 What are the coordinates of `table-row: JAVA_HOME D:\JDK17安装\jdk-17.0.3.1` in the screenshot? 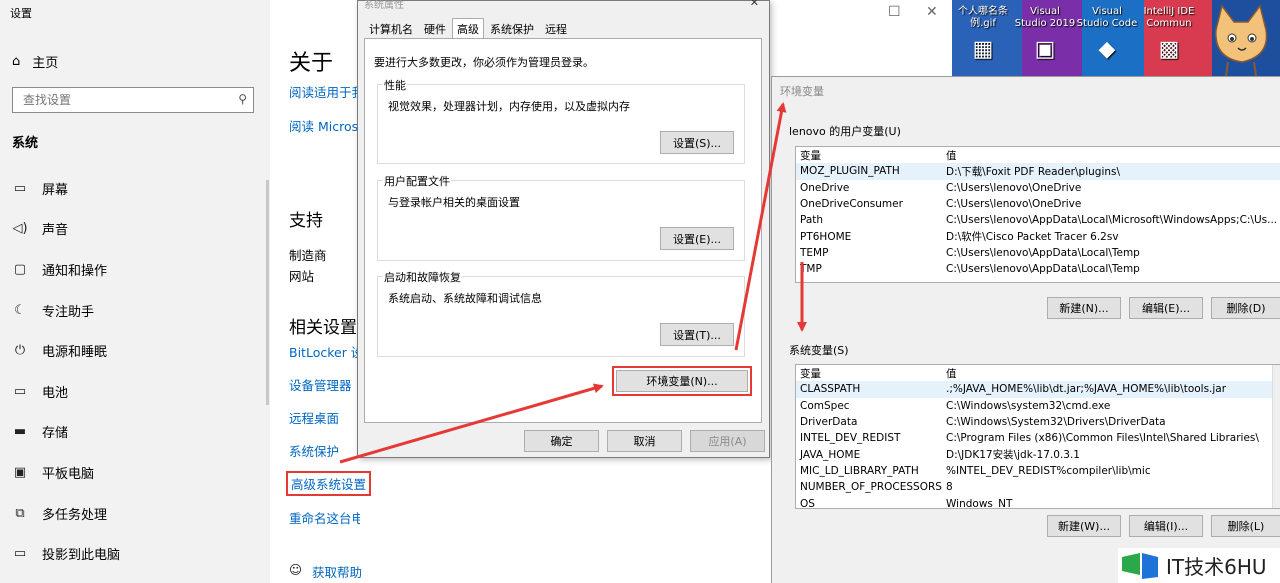 It's located at (1038, 454).